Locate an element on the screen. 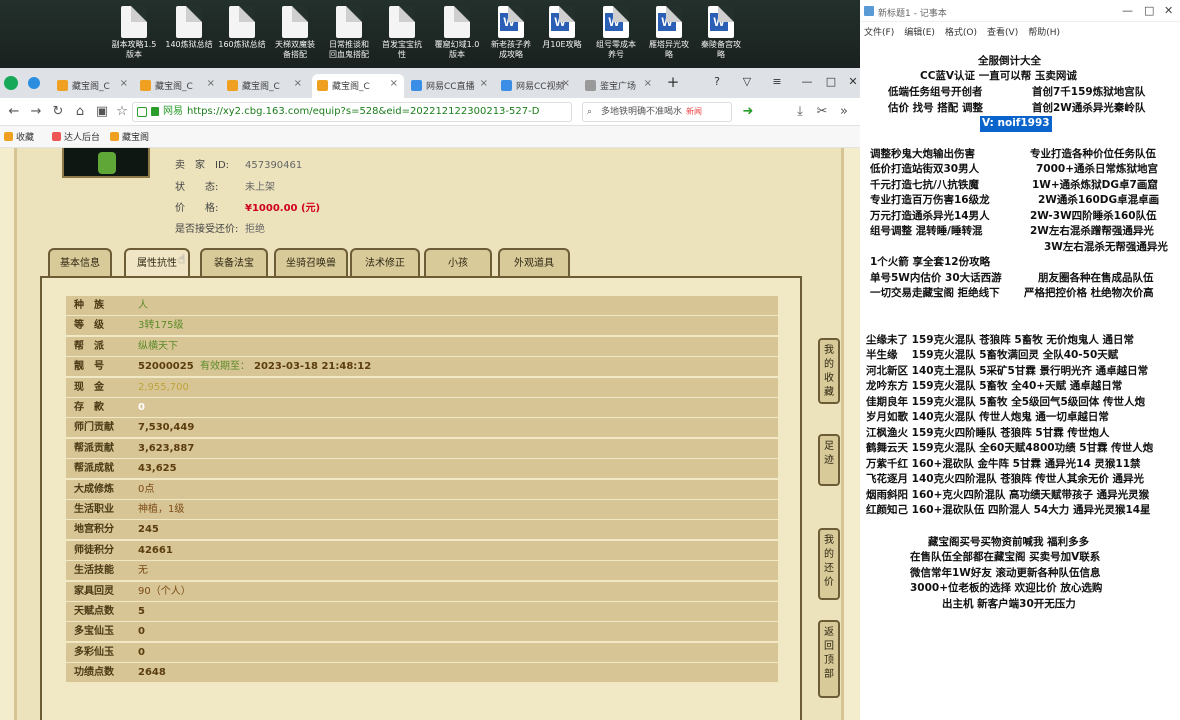 The height and width of the screenshot is (720, 1180). notepad-line: 半生缘 159克火混队 5畜牧满回灵 全队40-50天赋 is located at coordinates (992, 355).